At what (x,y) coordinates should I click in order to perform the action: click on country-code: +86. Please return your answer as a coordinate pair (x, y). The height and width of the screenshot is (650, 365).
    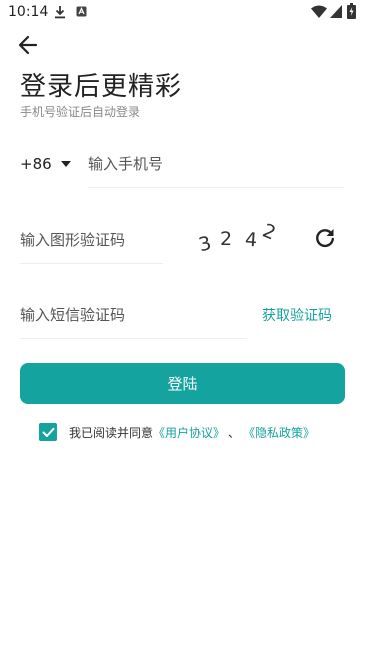
    Looking at the image, I should click on (36, 164).